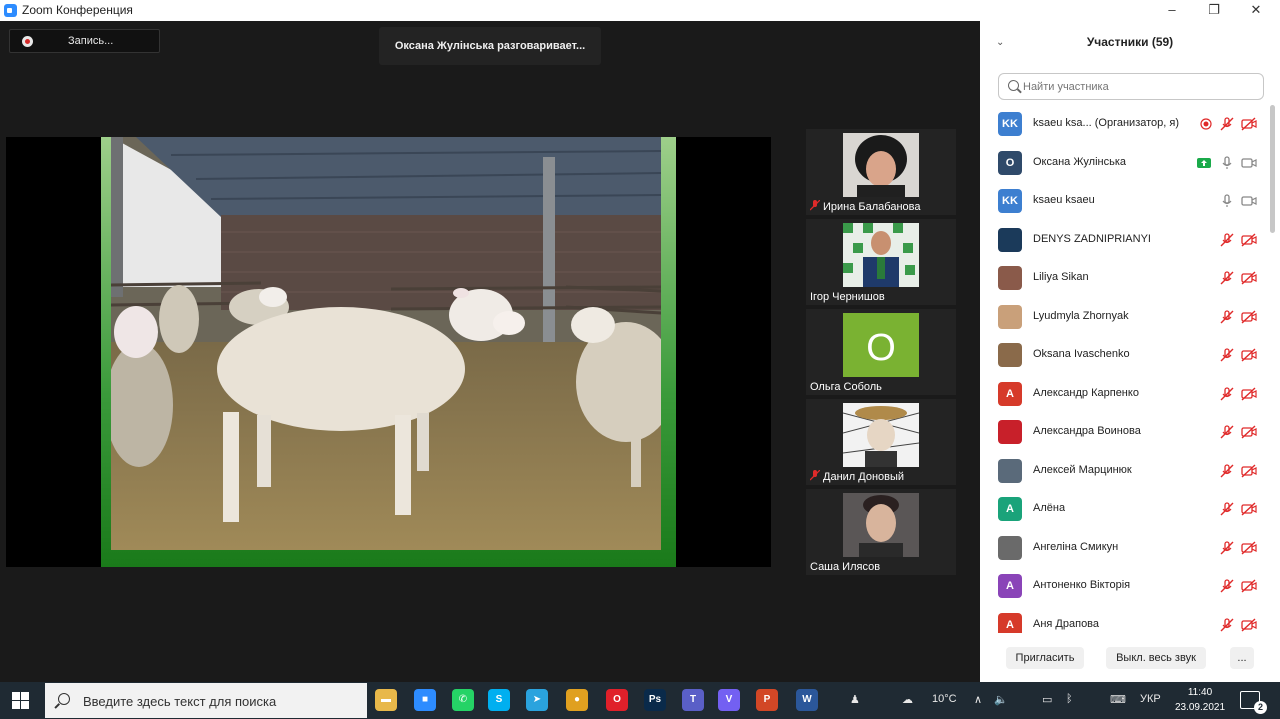 Image resolution: width=1280 pixels, height=719 pixels. Describe the element at coordinates (944, 699) in the screenshot. I see `weather-temperature: 10°C` at that location.